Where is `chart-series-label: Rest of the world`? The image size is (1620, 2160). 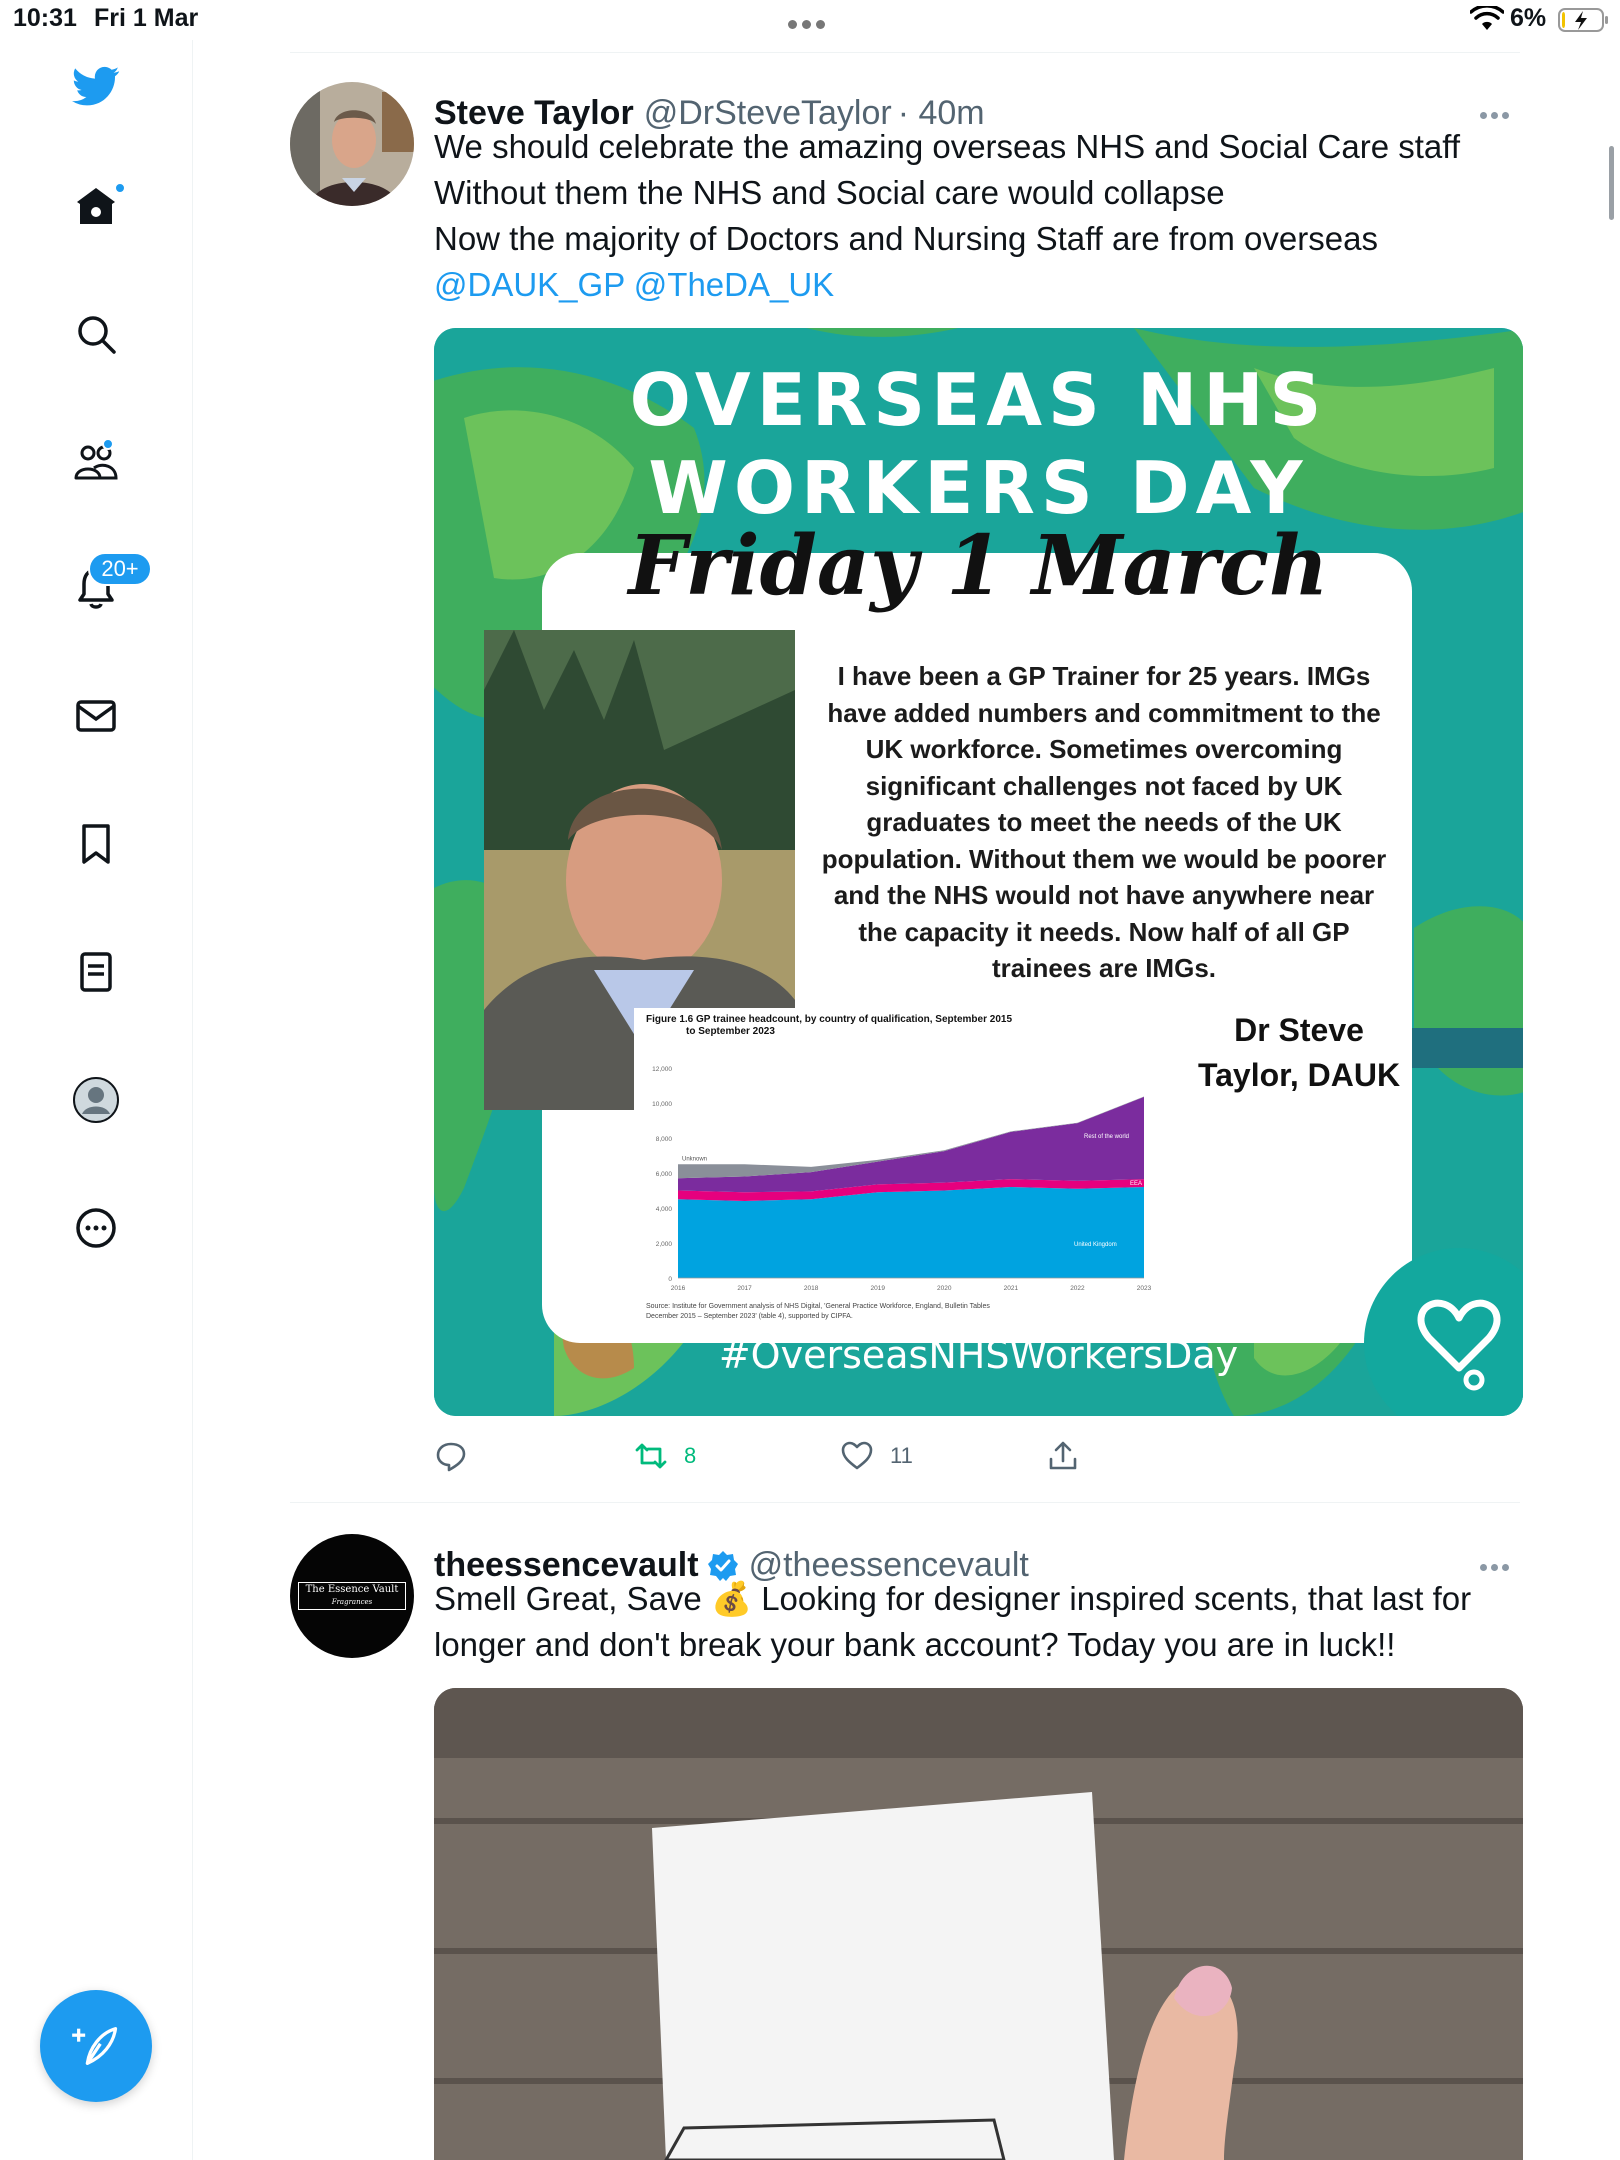
chart-series-label: Rest of the world is located at coordinates (1106, 1137).